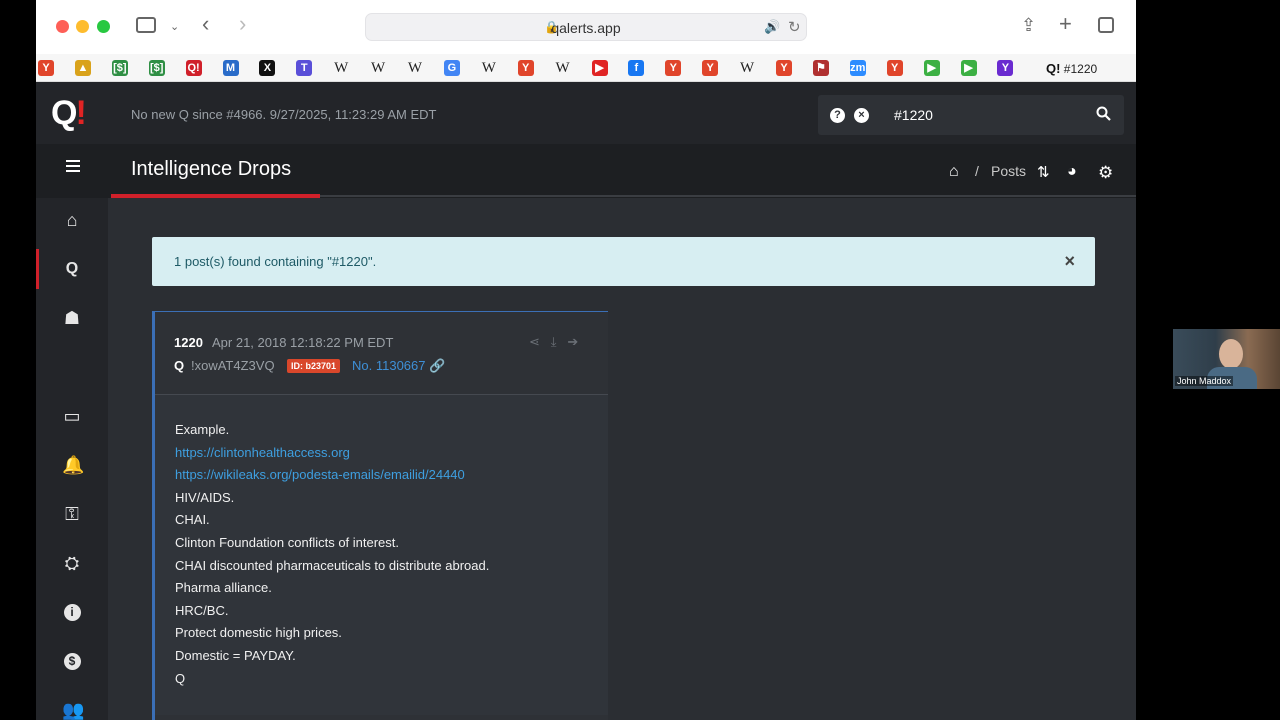 This screenshot has height=720, width=1280. What do you see at coordinates (1071, 68) in the screenshot?
I see `active-tab: Q! #1220` at bounding box center [1071, 68].